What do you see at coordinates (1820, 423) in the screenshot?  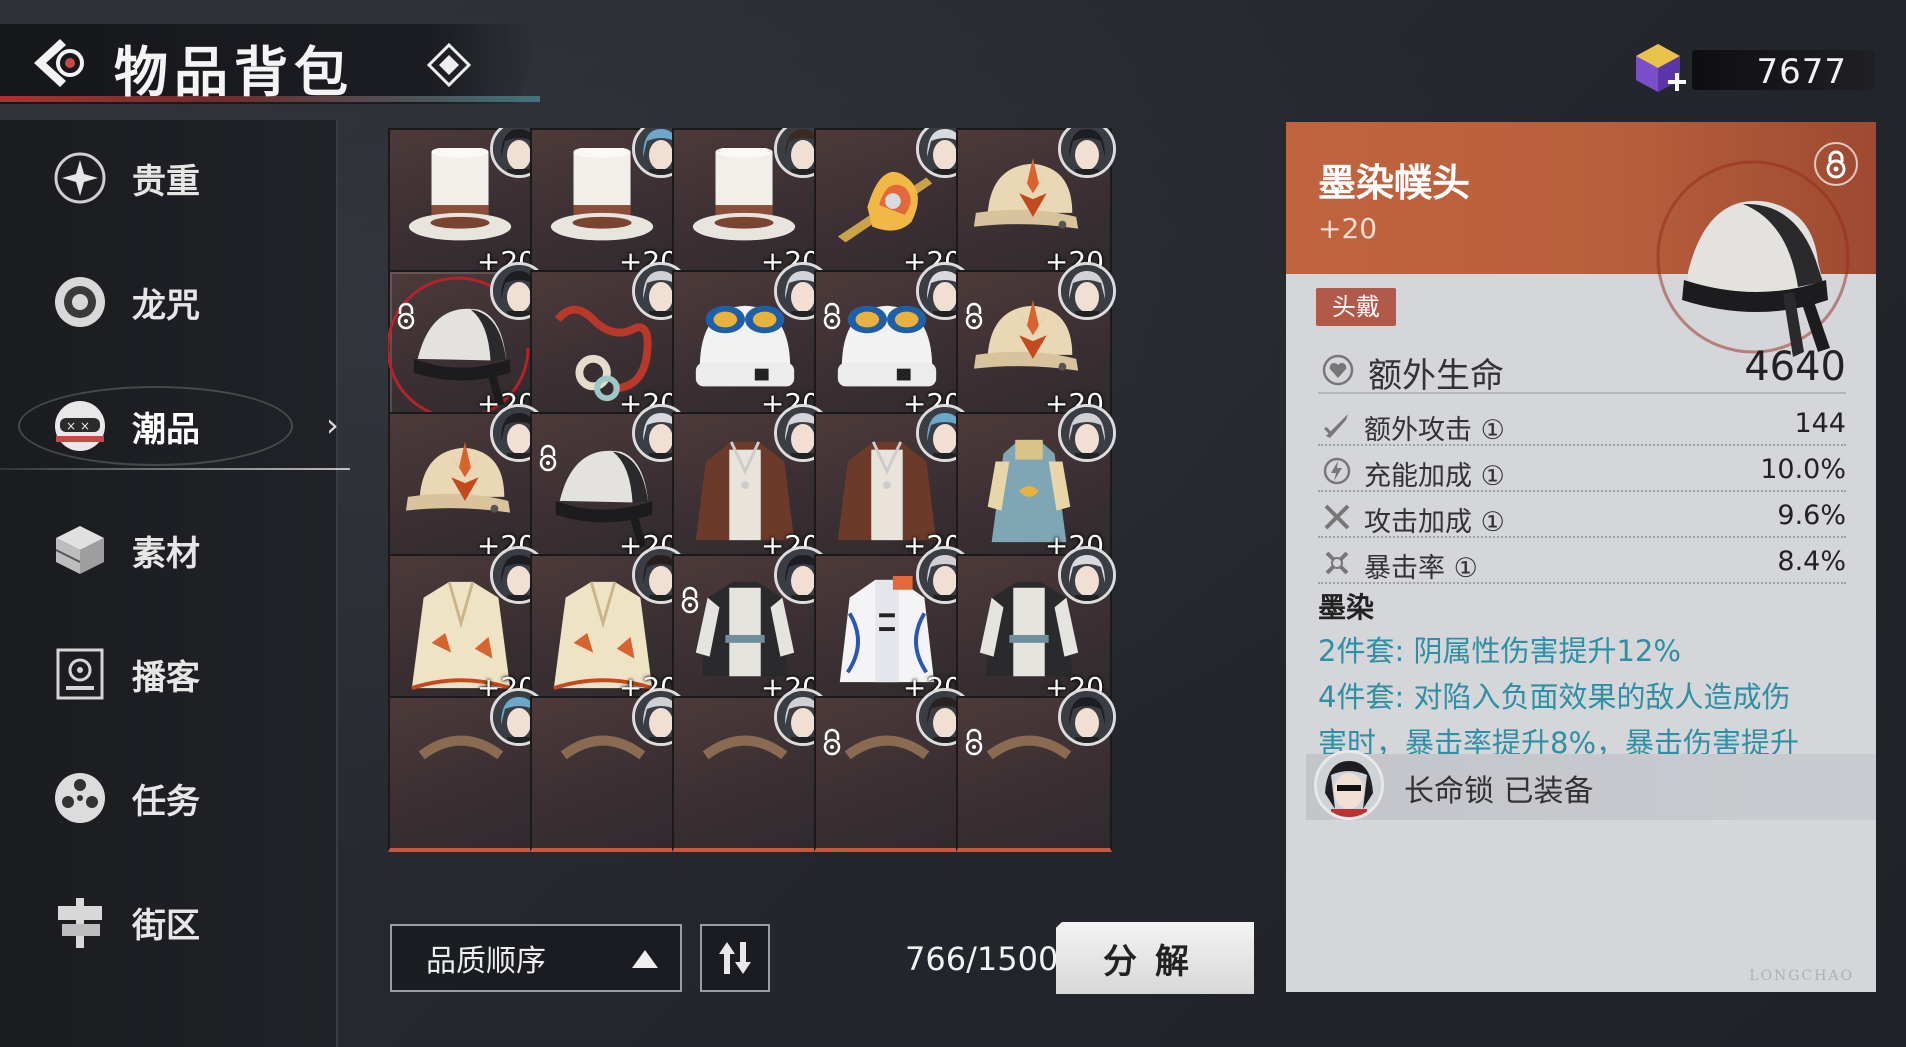 I see `sub-stat-value: 144` at bounding box center [1820, 423].